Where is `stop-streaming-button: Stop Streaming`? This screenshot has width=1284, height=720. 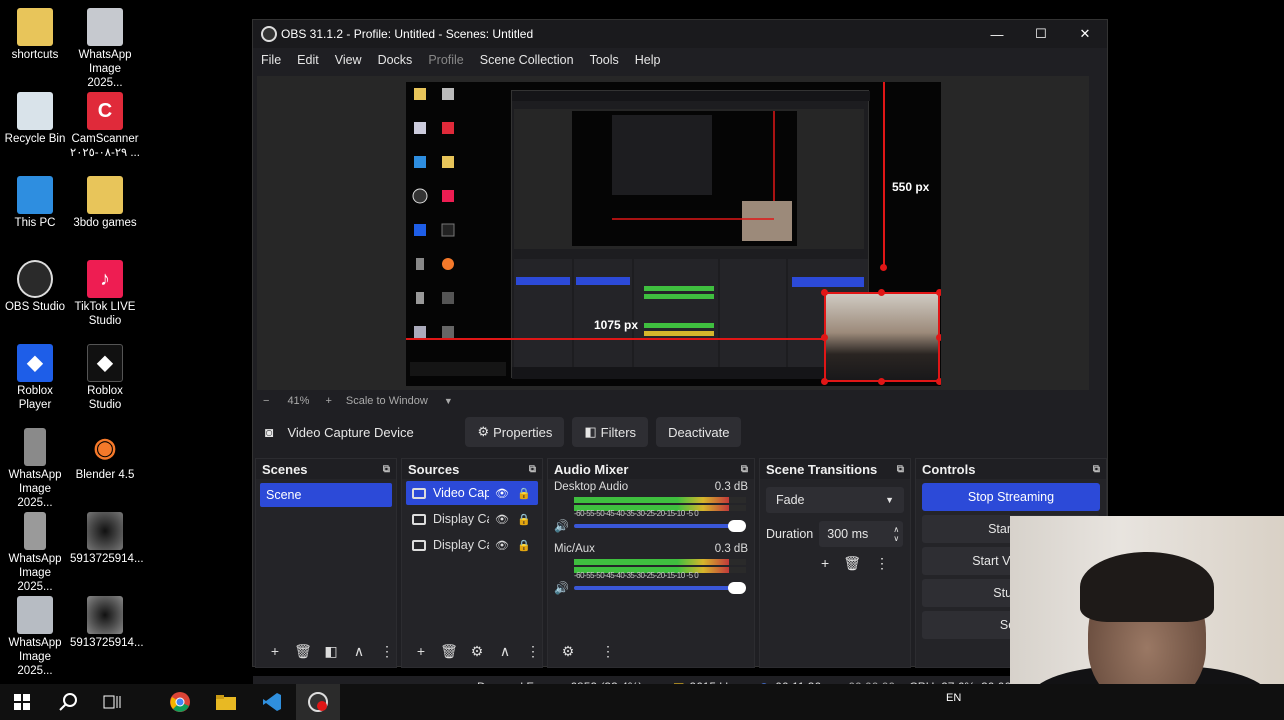 stop-streaming-button: Stop Streaming is located at coordinates (1011, 497).